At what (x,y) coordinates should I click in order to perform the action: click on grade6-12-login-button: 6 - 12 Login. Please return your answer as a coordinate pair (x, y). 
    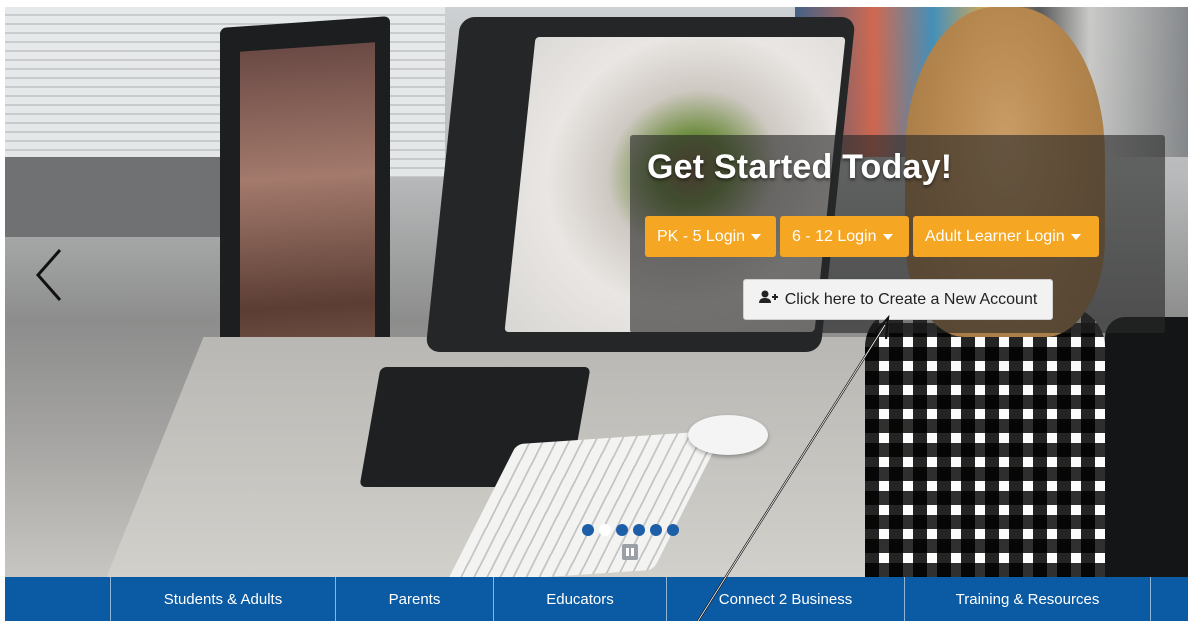
    Looking at the image, I should click on (844, 236).